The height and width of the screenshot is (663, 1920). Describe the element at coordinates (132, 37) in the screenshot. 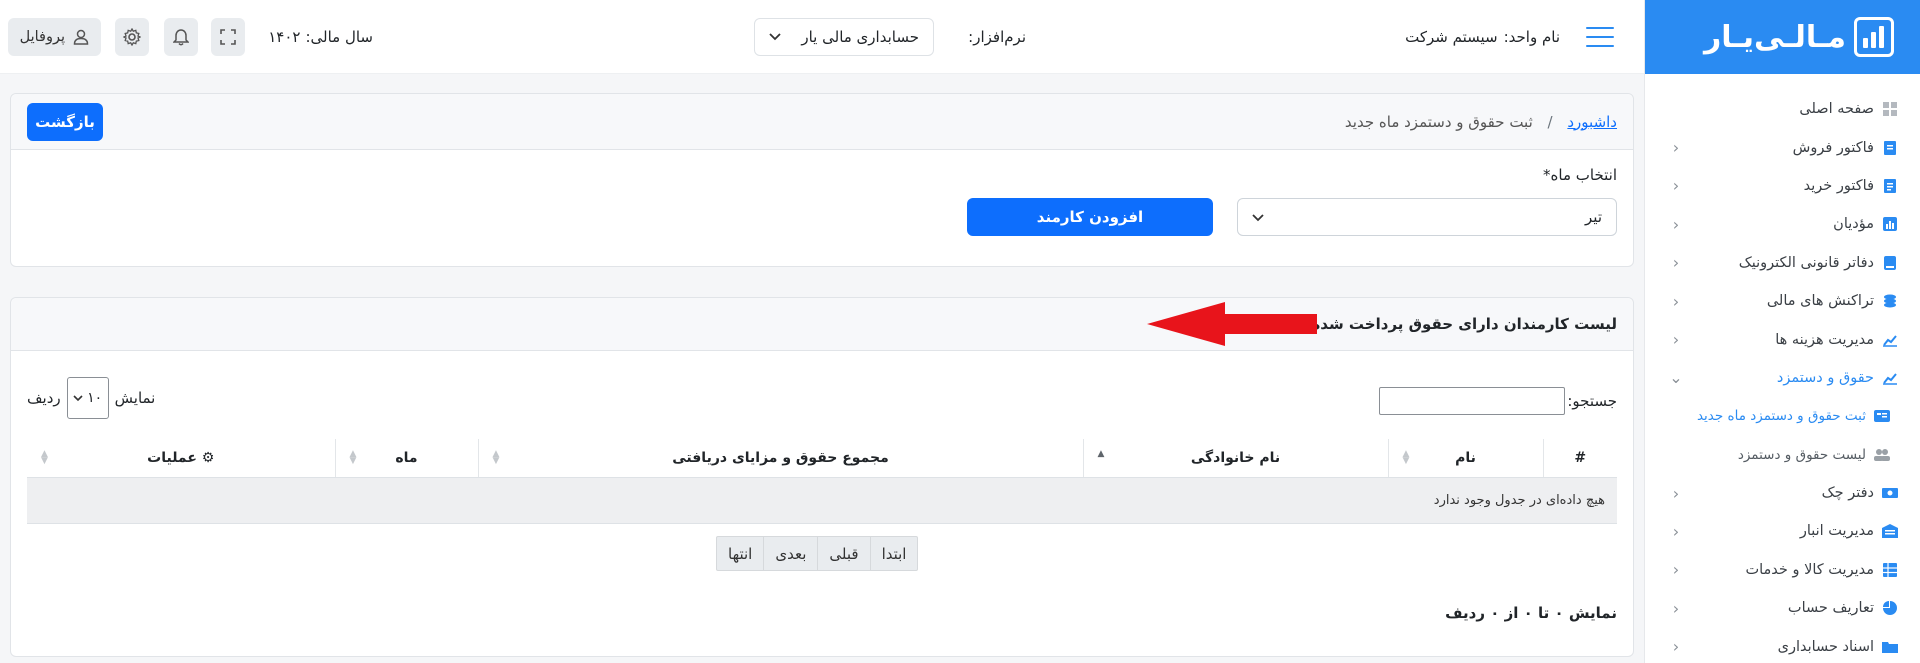

I see `settings-button` at that location.